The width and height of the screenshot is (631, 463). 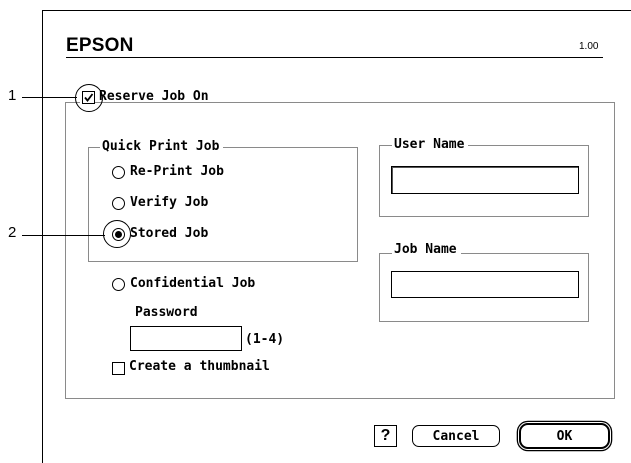 What do you see at coordinates (118, 368) in the screenshot?
I see `thumbnail-checkbox` at bounding box center [118, 368].